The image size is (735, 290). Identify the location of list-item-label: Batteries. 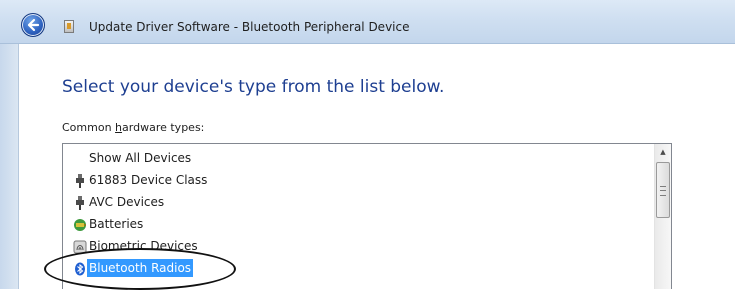
(116, 224).